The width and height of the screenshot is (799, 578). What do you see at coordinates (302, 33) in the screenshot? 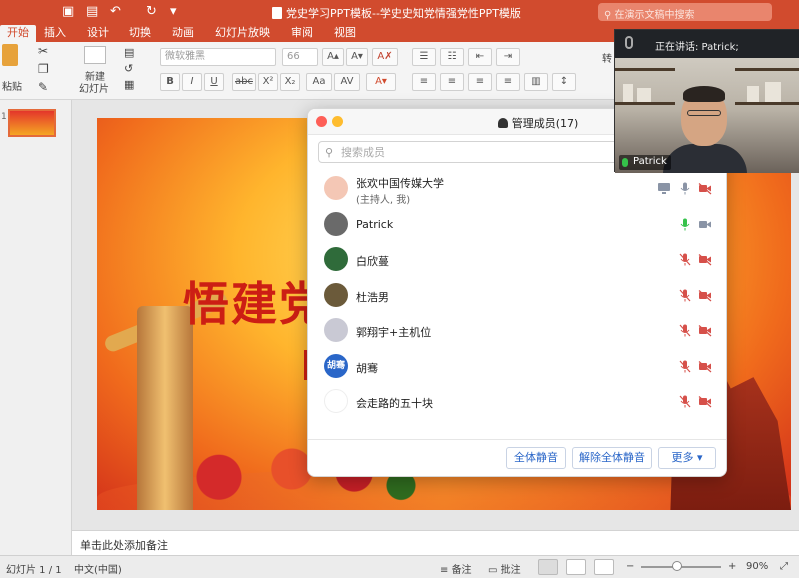
I see `tab-review: 审阅` at bounding box center [302, 33].